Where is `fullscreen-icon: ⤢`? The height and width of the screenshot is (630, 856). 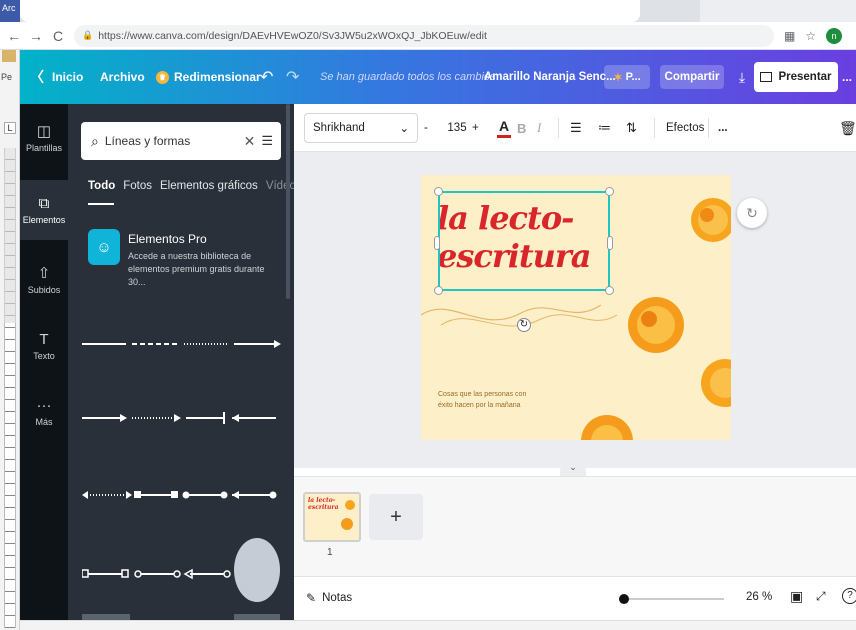 fullscreen-icon: ⤢ is located at coordinates (821, 596).